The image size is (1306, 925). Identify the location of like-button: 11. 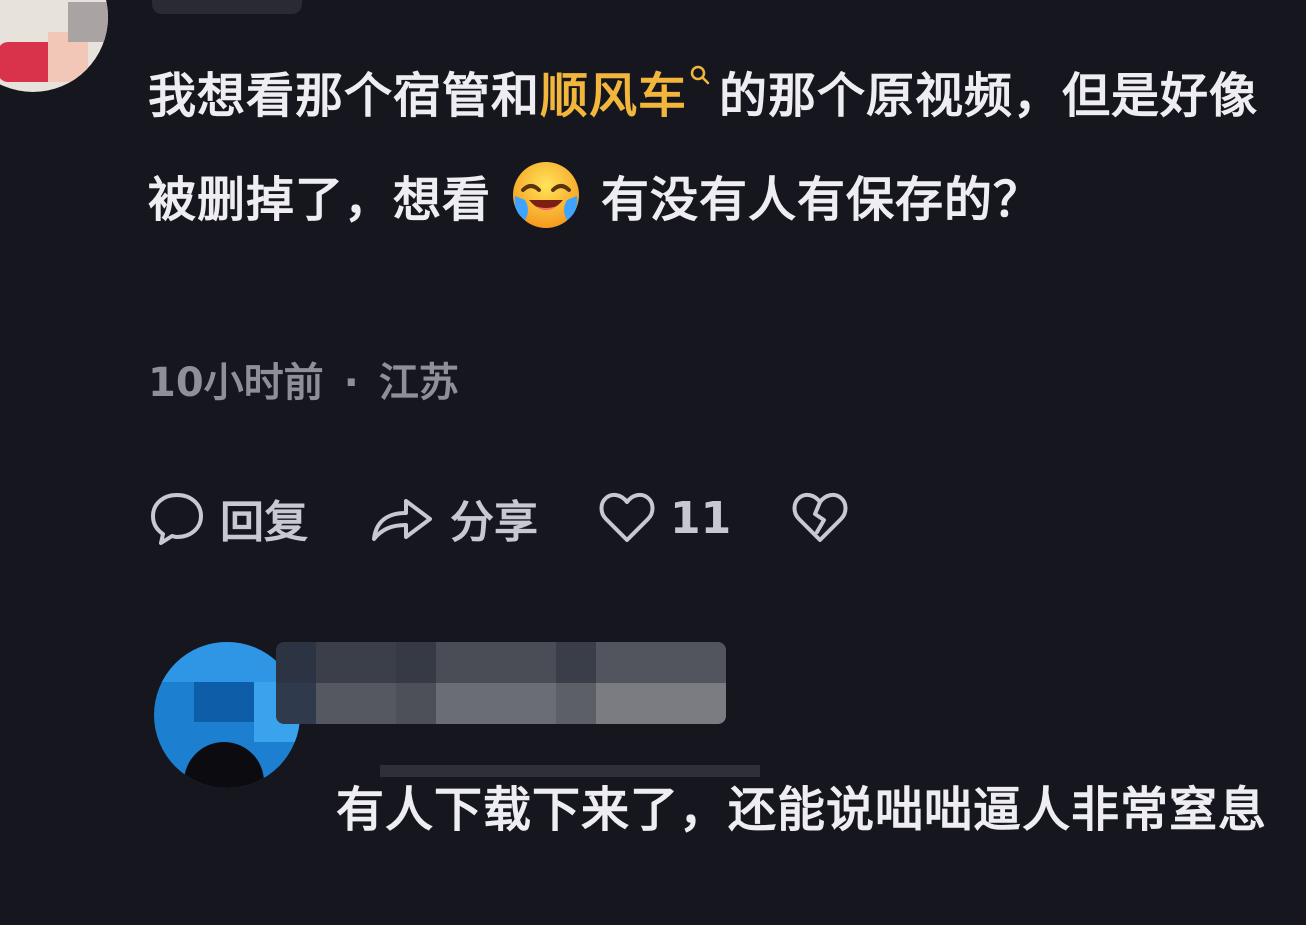
(664, 518).